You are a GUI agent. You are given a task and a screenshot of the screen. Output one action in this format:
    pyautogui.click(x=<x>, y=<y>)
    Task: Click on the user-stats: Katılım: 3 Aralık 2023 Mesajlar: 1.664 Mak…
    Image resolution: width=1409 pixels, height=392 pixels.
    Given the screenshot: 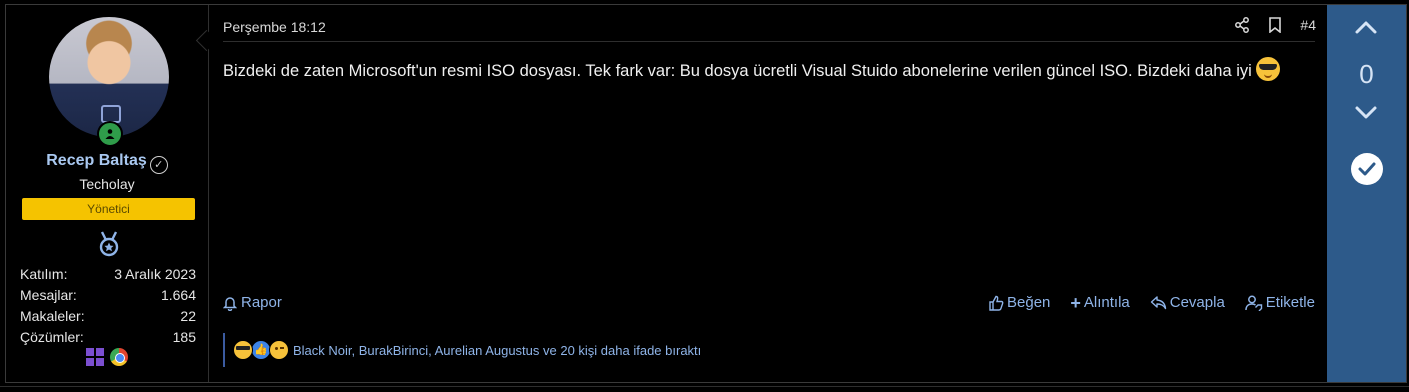 What is the action you would take?
    pyautogui.click(x=108, y=306)
    